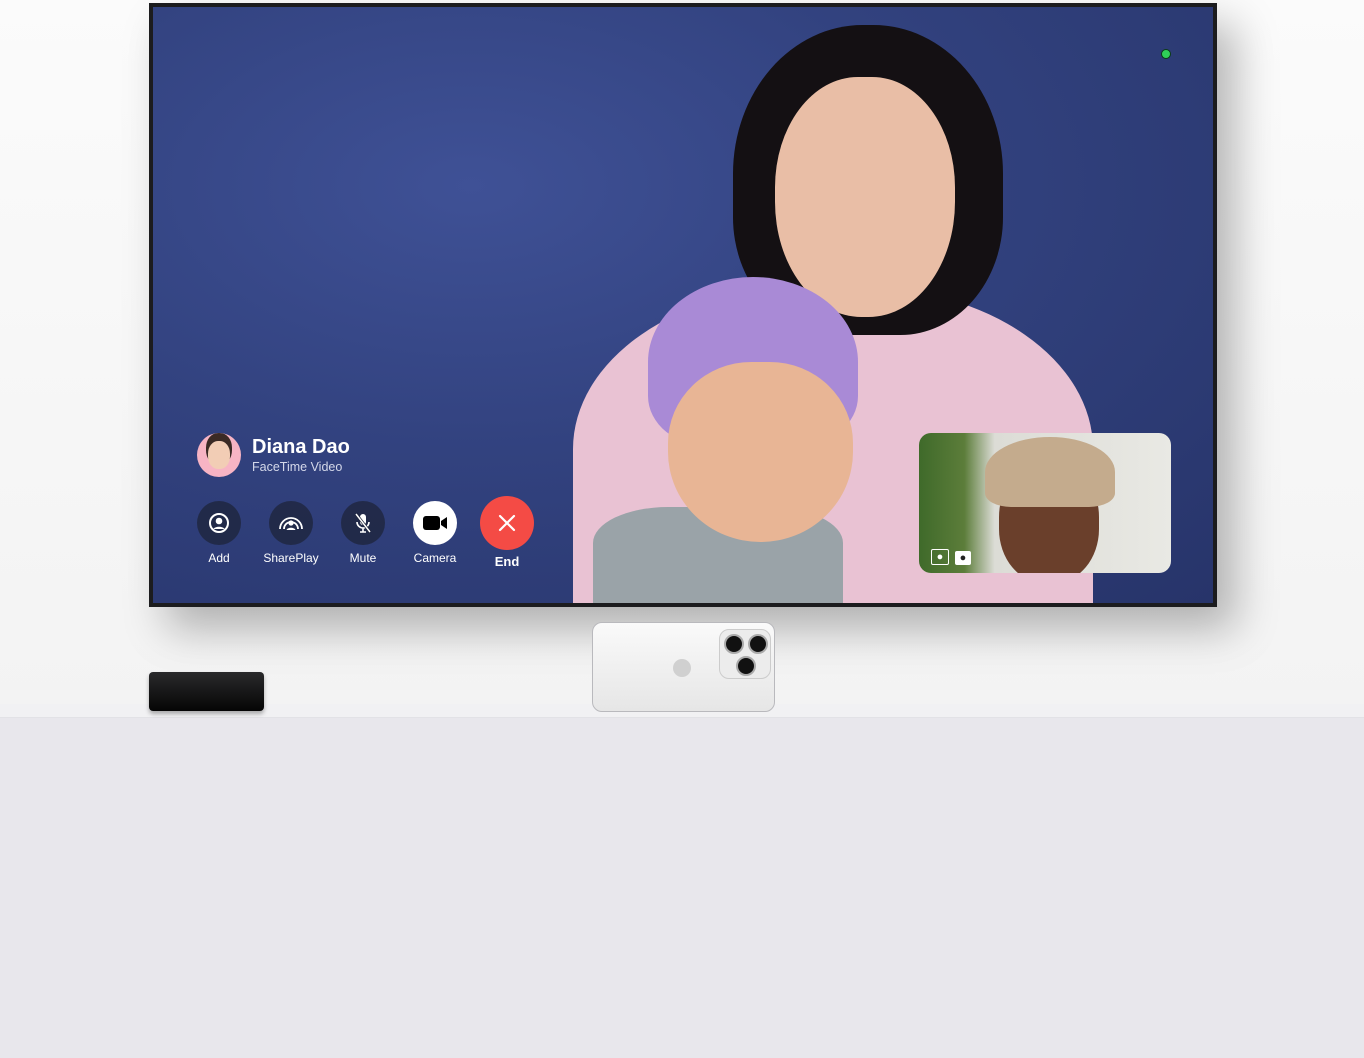 The height and width of the screenshot is (1058, 1364). I want to click on camera-module, so click(745, 654).